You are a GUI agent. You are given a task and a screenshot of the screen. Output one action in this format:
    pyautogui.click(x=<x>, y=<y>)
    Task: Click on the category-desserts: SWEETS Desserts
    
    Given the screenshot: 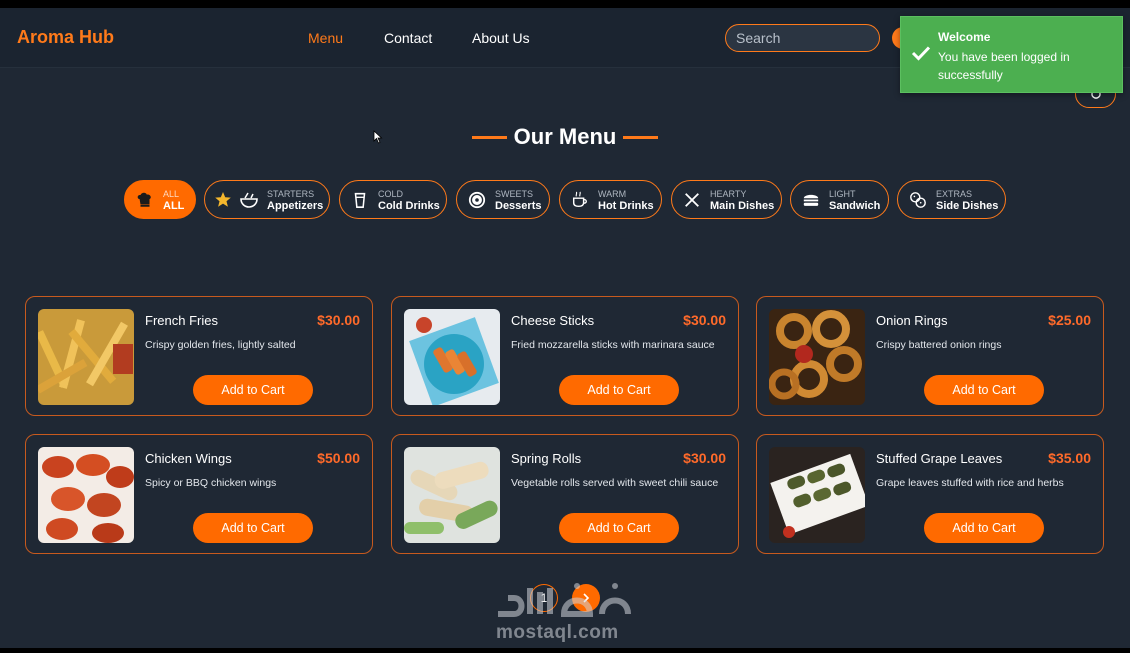 What is the action you would take?
    pyautogui.click(x=503, y=199)
    